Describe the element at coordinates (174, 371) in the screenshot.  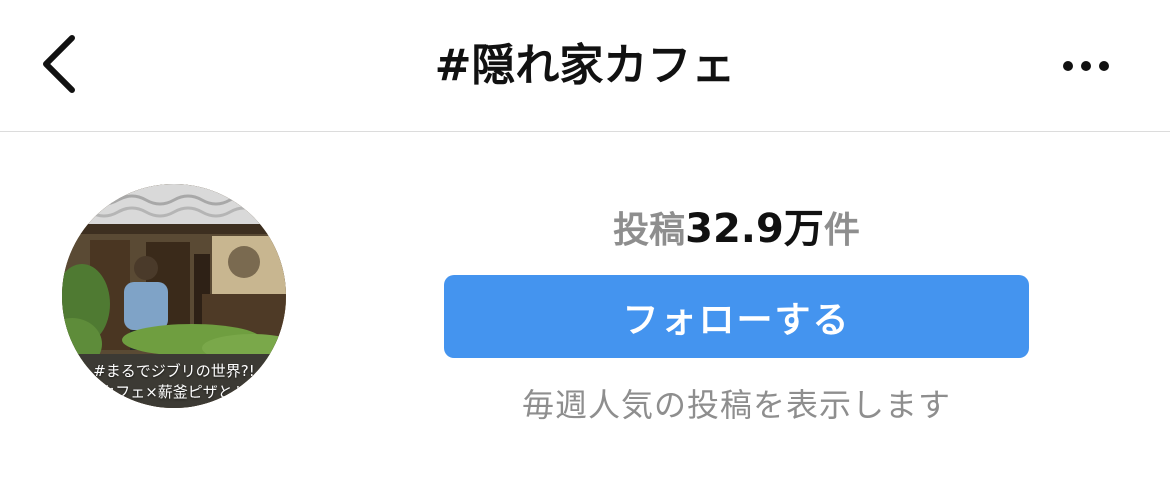
I see `avatar-caption-line1: #まるでジブリの世界?!` at that location.